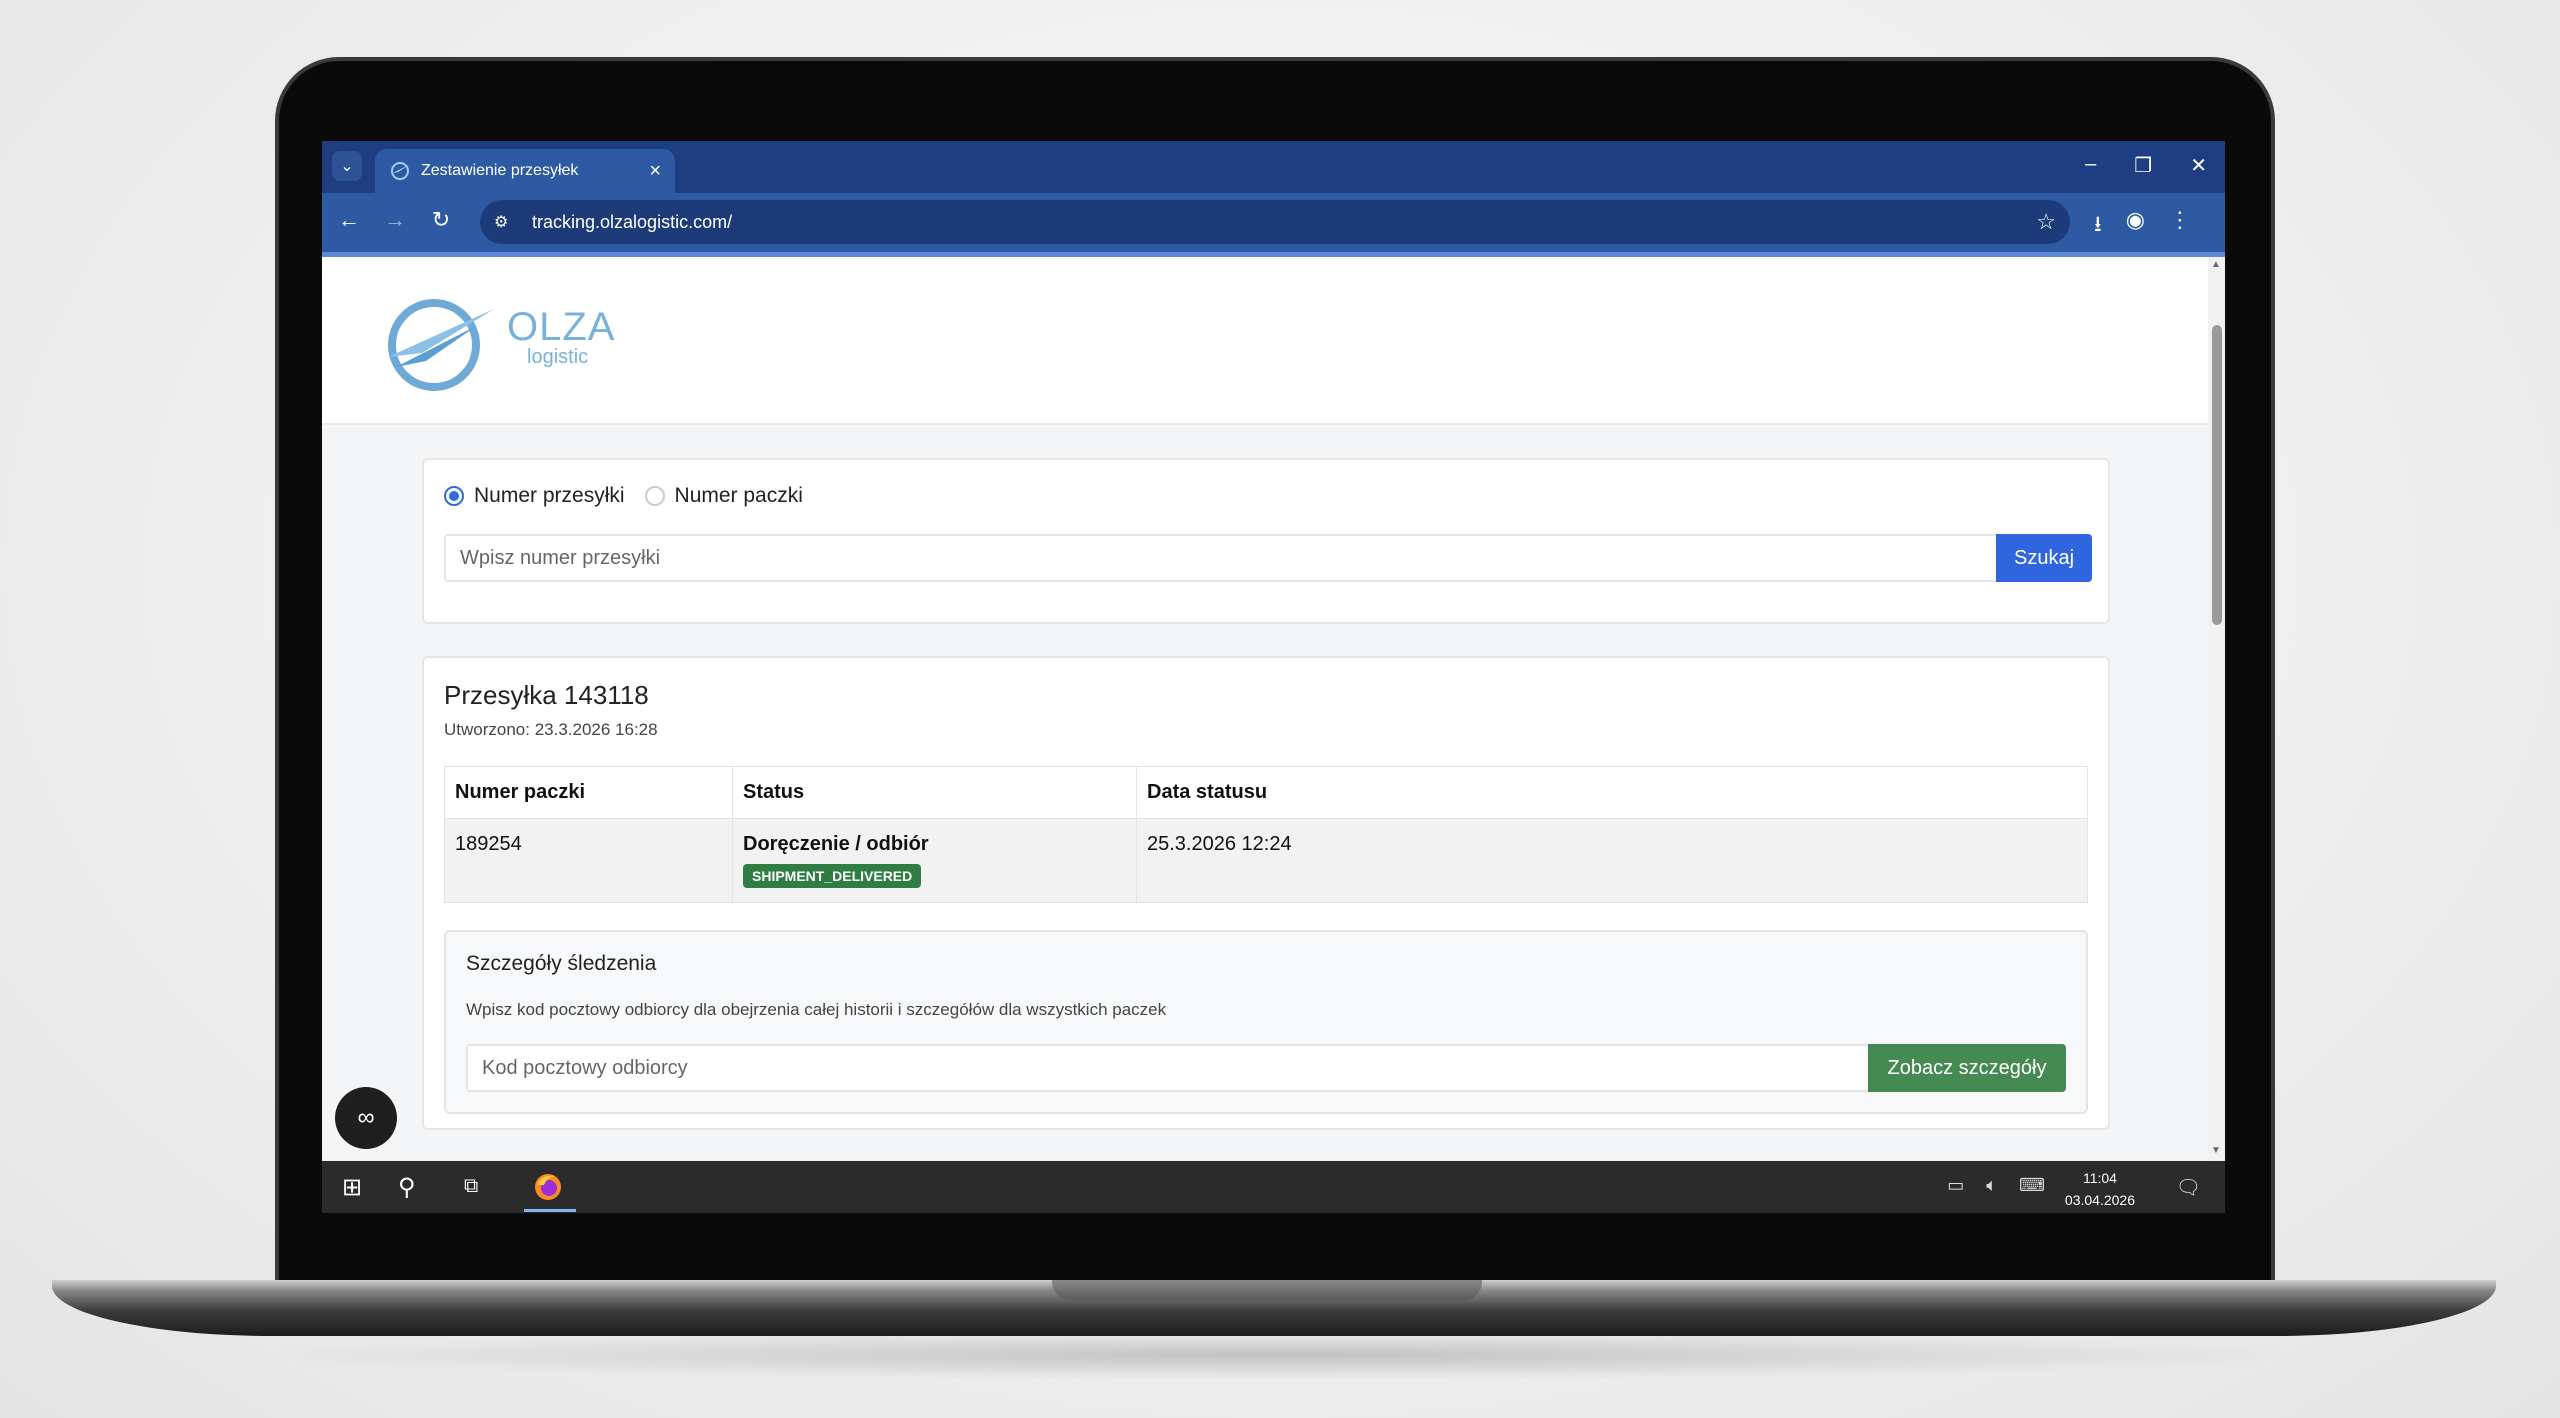  What do you see at coordinates (2216, 264) in the screenshot?
I see `scroll-up-icon: ▲` at bounding box center [2216, 264].